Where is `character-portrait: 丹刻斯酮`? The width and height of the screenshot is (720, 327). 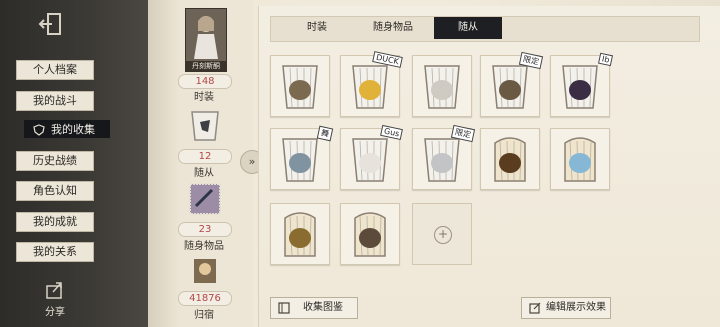
character-portrait: 丹刻斯酮 is located at coordinates (206, 40).